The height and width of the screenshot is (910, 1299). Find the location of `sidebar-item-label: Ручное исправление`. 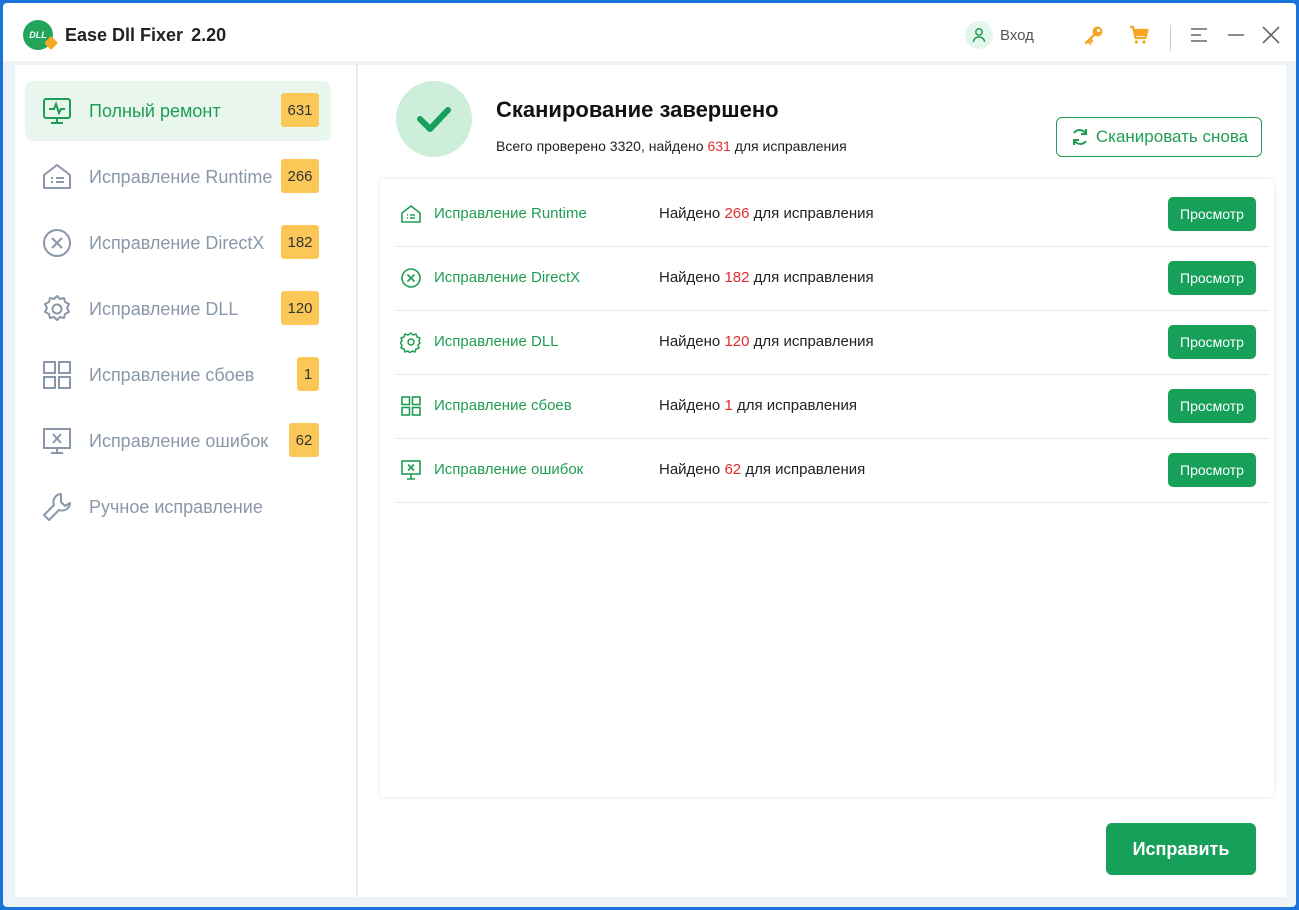

sidebar-item-label: Ручное исправление is located at coordinates (176, 507).